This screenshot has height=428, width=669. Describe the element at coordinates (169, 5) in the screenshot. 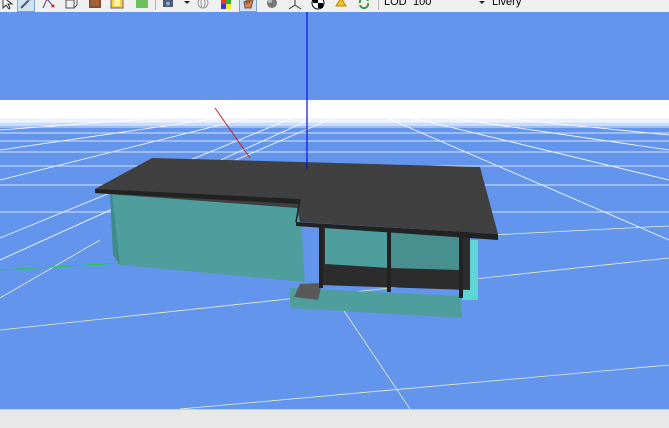

I see `camera-icon` at that location.